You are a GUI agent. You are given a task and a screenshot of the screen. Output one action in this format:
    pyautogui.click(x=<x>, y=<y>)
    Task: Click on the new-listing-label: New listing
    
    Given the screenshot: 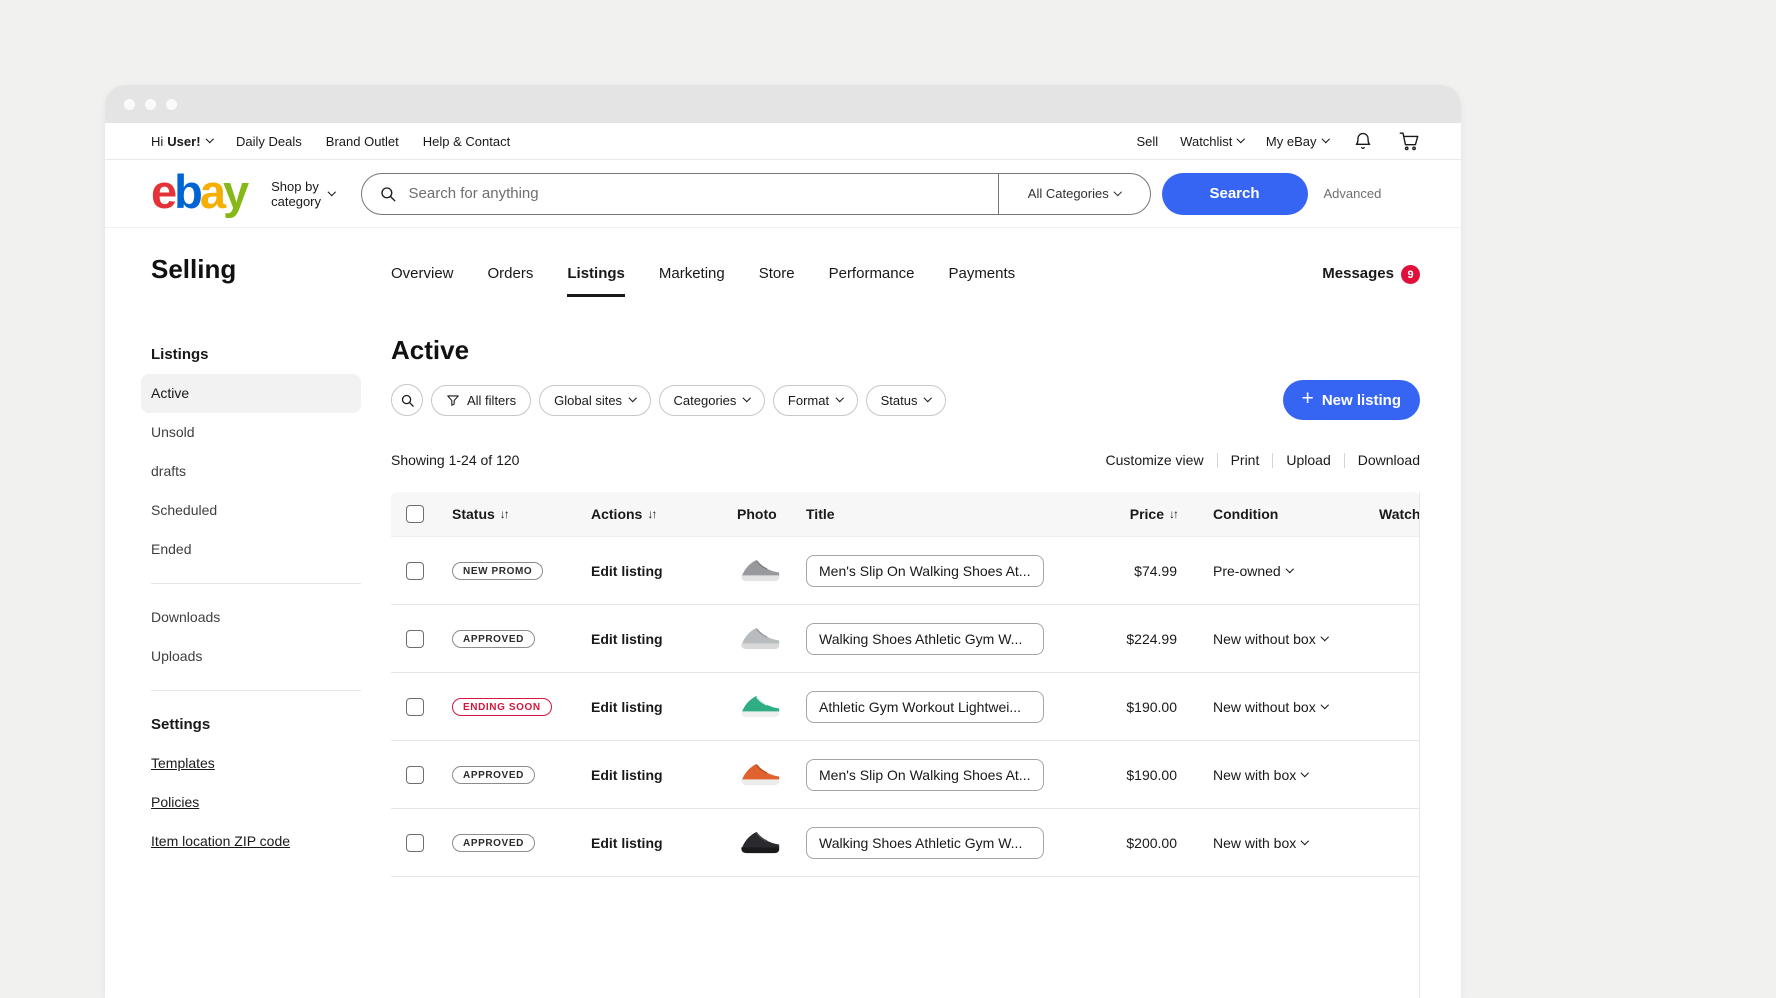 What is the action you would take?
    pyautogui.click(x=1361, y=400)
    